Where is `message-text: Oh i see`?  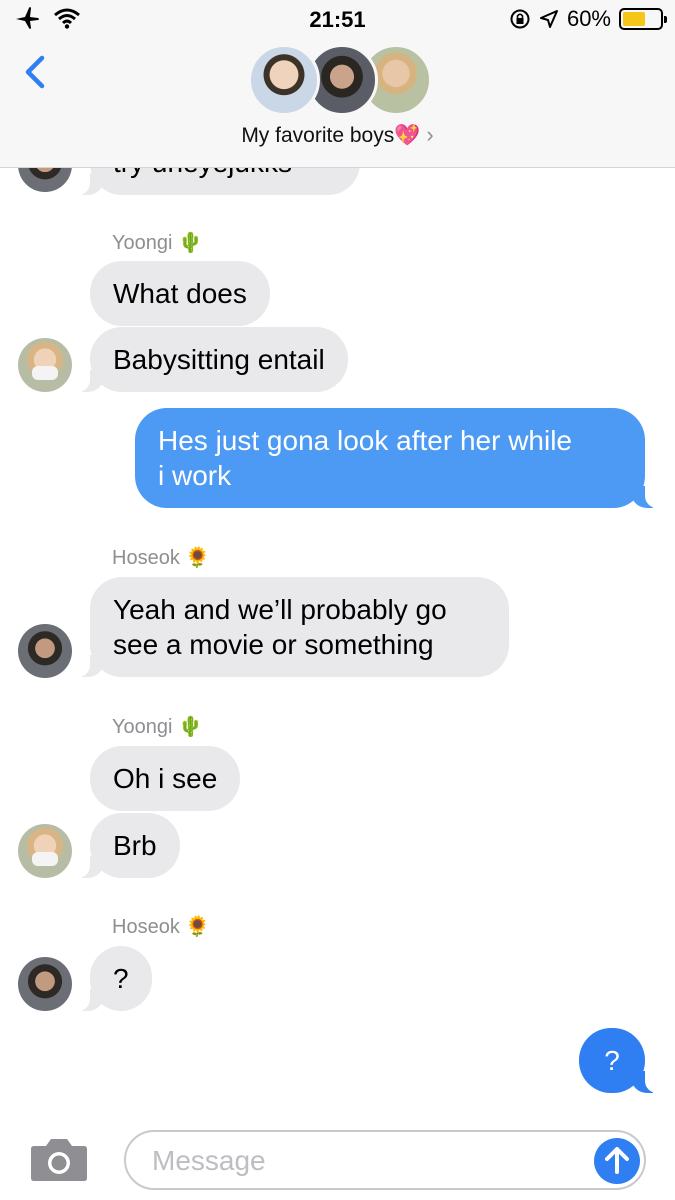 message-text: Oh i see is located at coordinates (165, 778).